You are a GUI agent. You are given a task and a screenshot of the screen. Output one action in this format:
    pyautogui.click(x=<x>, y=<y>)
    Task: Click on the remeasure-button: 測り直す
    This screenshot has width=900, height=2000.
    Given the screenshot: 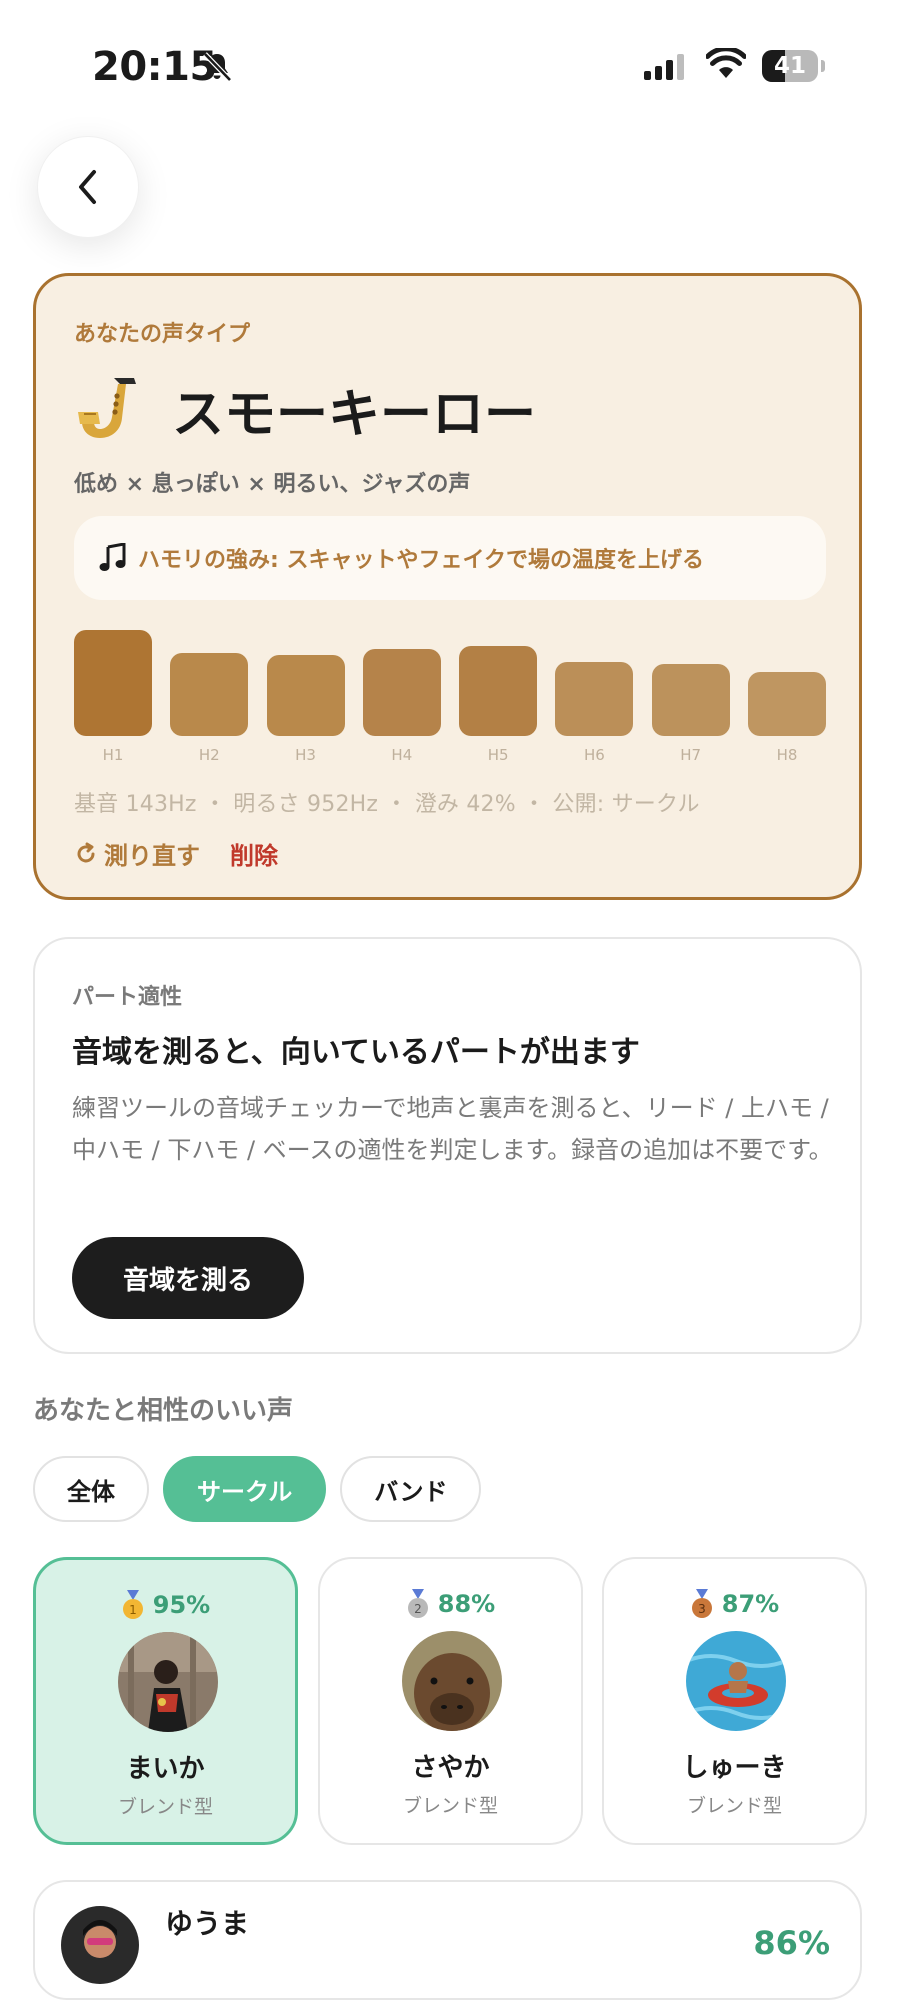 What is the action you would take?
    pyautogui.click(x=137, y=853)
    